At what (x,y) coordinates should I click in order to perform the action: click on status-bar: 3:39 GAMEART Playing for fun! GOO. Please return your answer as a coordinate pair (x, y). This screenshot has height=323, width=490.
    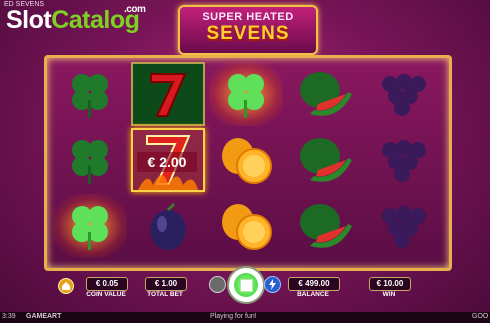
    Looking at the image, I should click on (245, 317).